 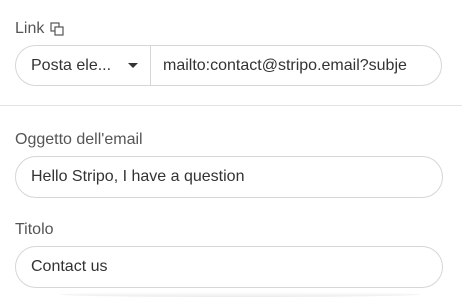 I want to click on link-label: Link, so click(x=30, y=28).